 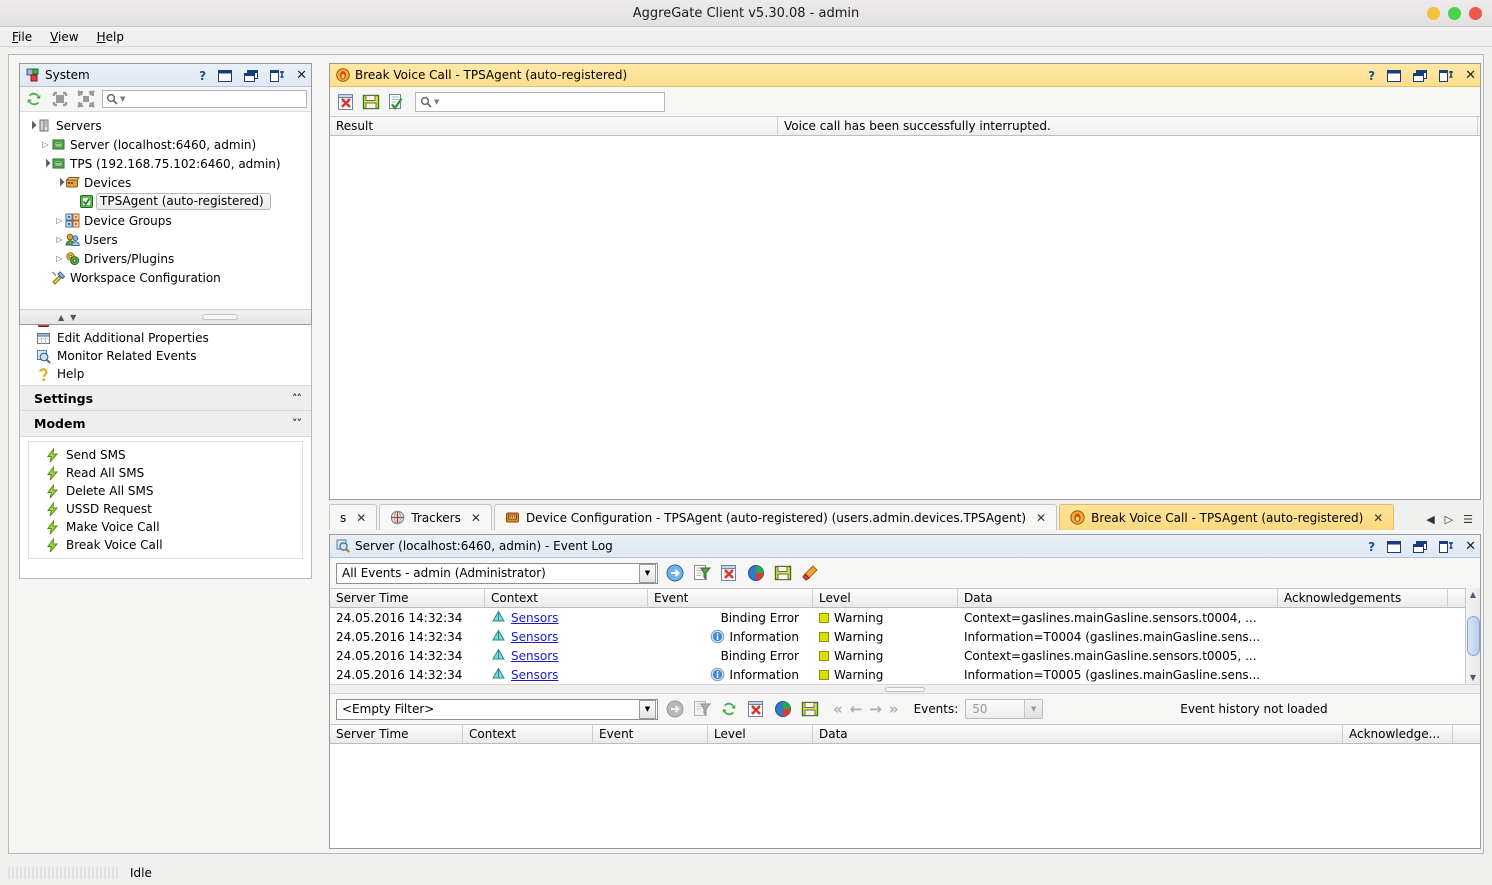 I want to click on maximize-panel-button, so click(x=225, y=75).